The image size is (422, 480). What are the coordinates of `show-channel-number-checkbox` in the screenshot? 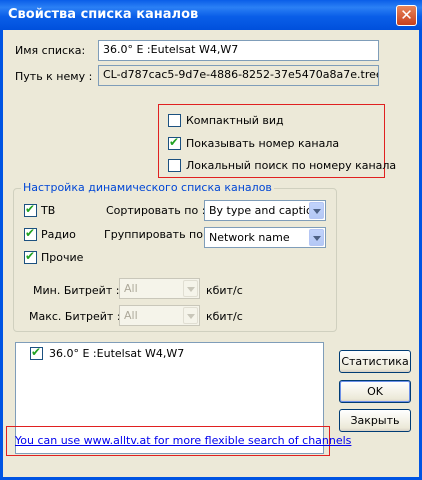 It's located at (174, 142).